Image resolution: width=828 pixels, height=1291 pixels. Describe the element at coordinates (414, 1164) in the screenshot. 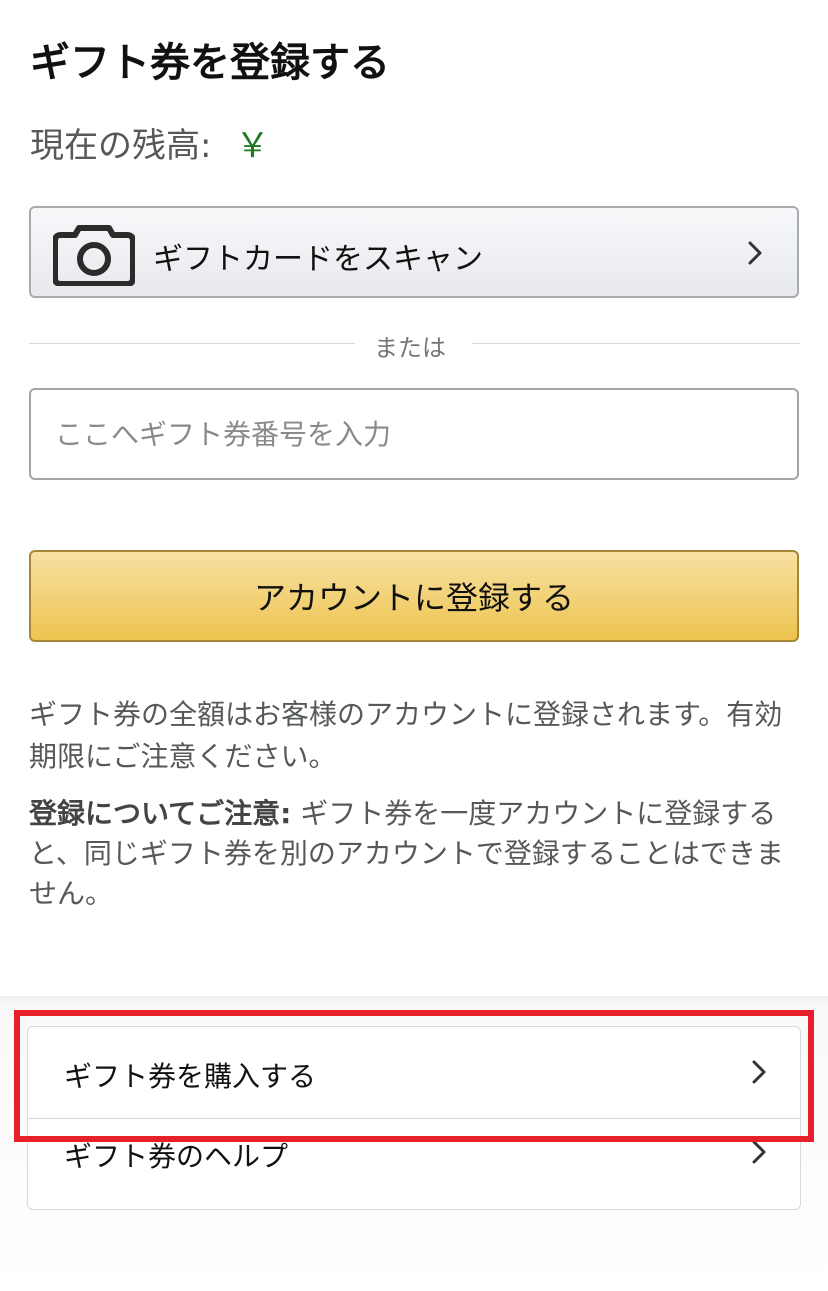

I see `gift-card-help-link: ギフト券のヘルプ` at that location.